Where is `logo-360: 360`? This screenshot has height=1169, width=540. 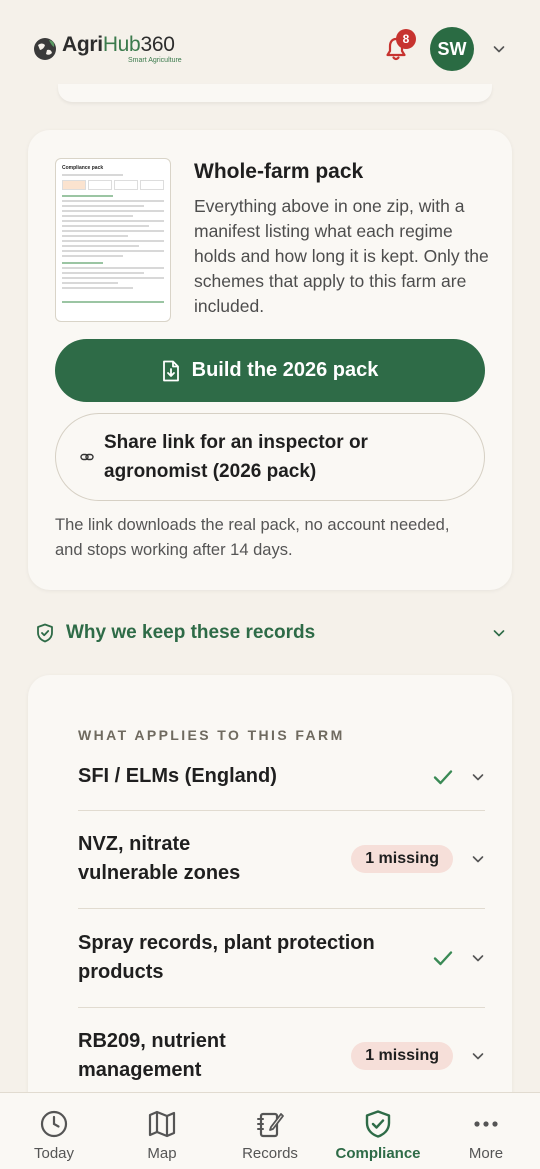
logo-360: 360 is located at coordinates (157, 44).